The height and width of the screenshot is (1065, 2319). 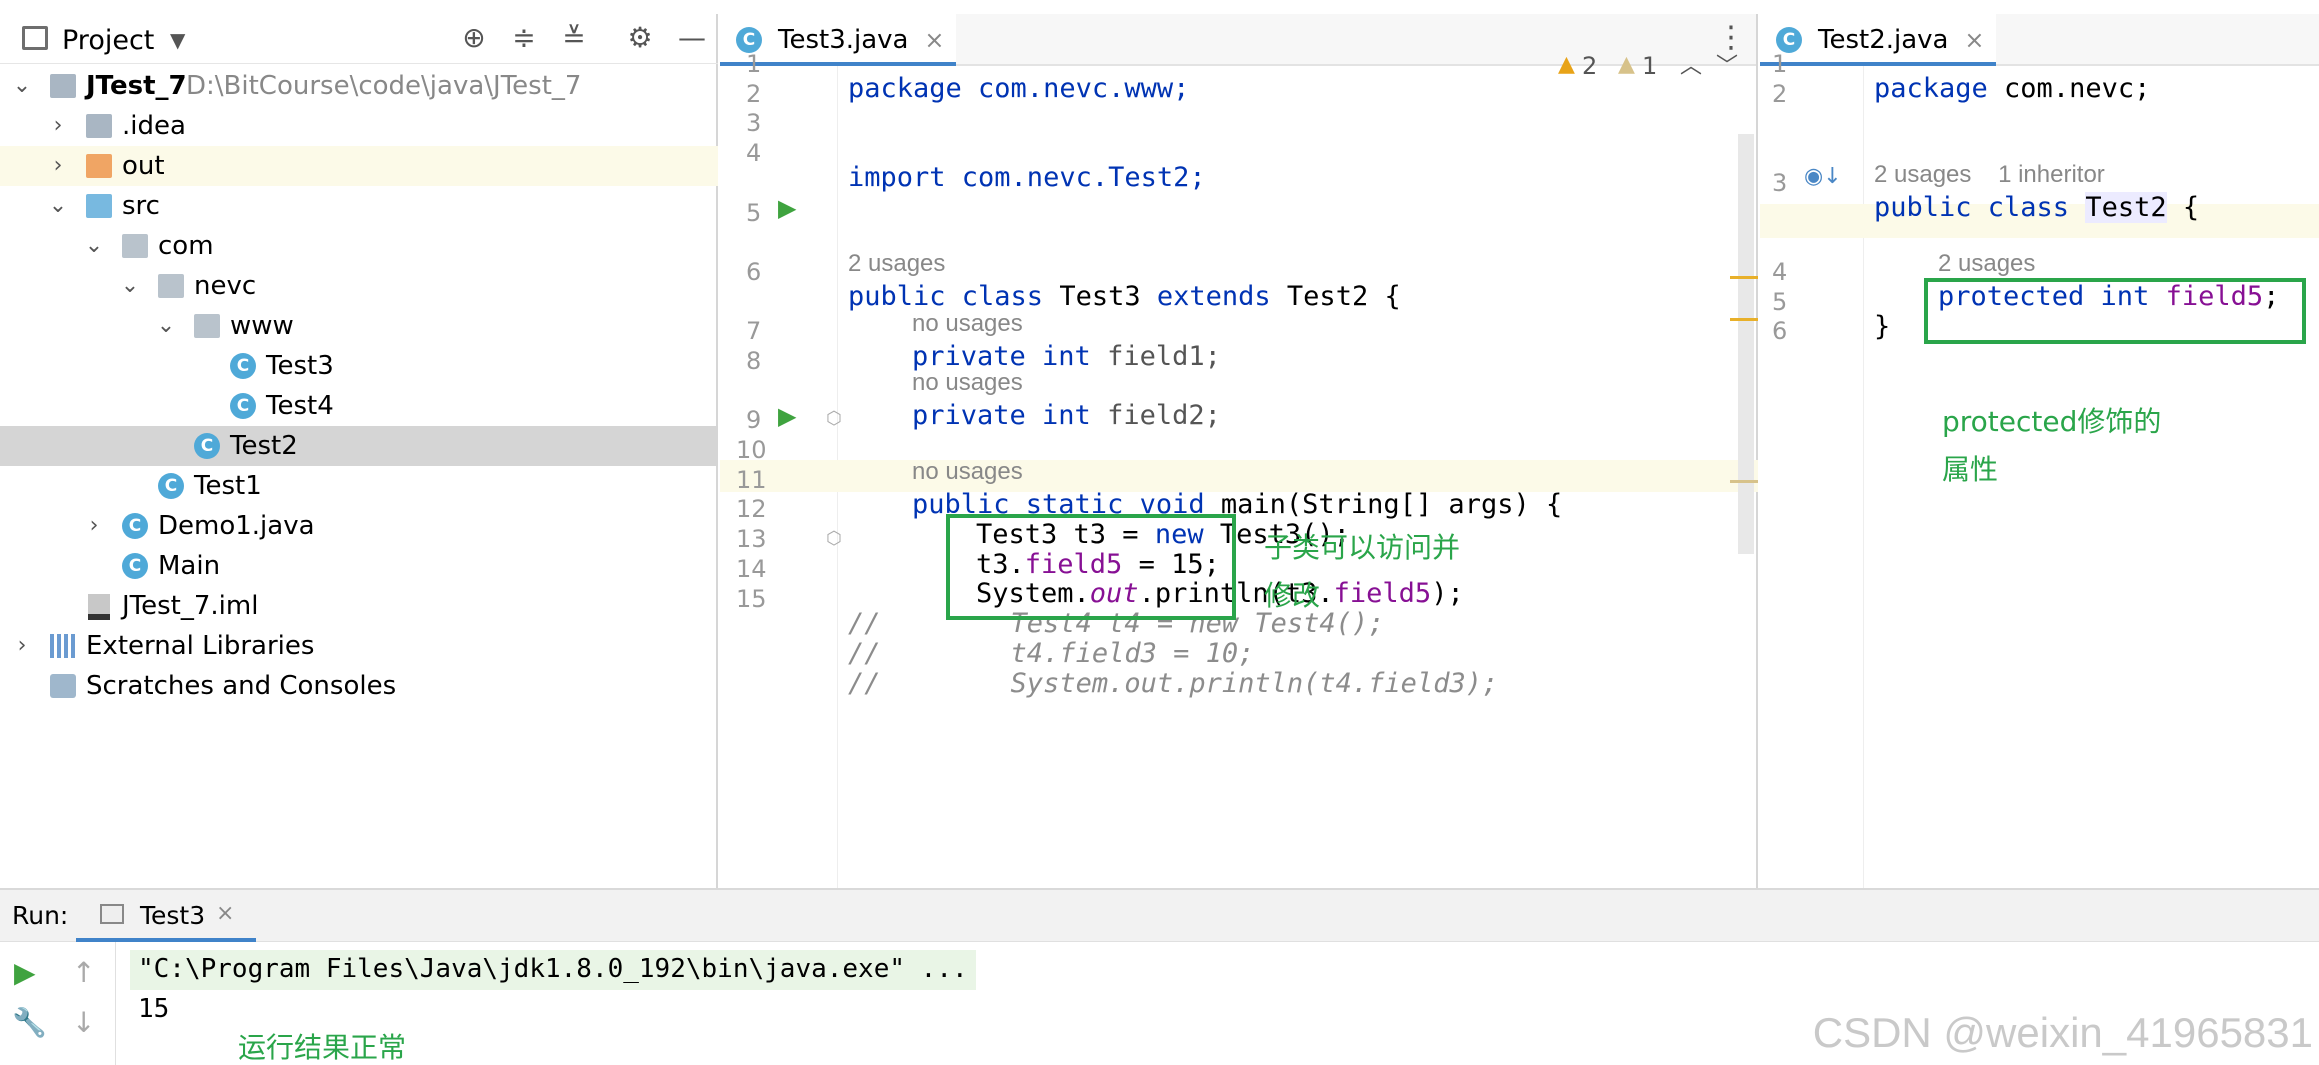 I want to click on locate-icon: ⊕, so click(x=474, y=38).